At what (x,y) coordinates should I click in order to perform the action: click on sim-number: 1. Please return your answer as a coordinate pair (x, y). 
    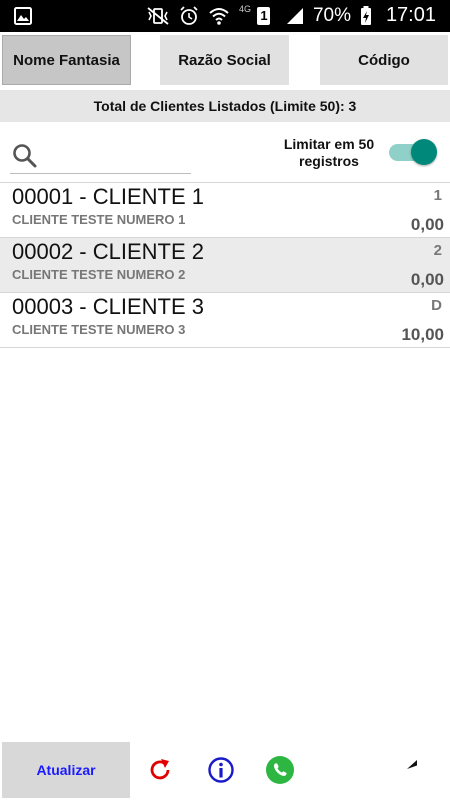
    Looking at the image, I should click on (264, 15).